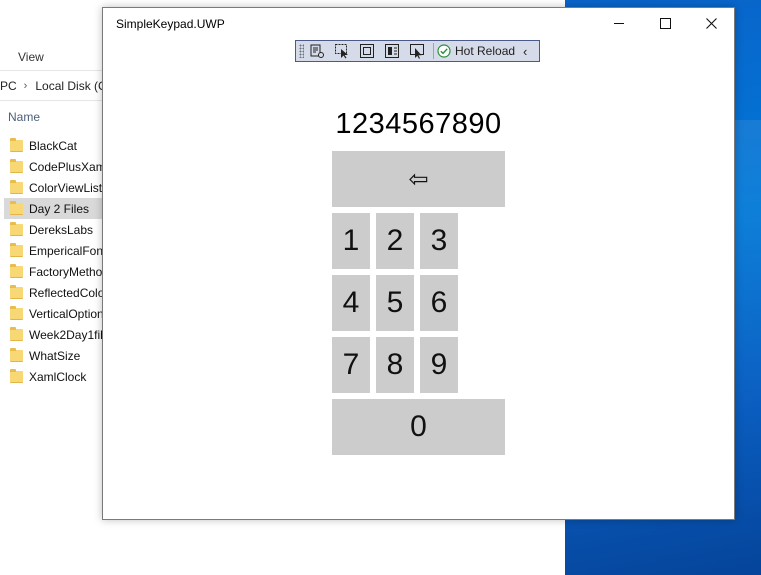 This screenshot has width=761, height=575. I want to click on keypad-display: 1234567890, so click(418, 124).